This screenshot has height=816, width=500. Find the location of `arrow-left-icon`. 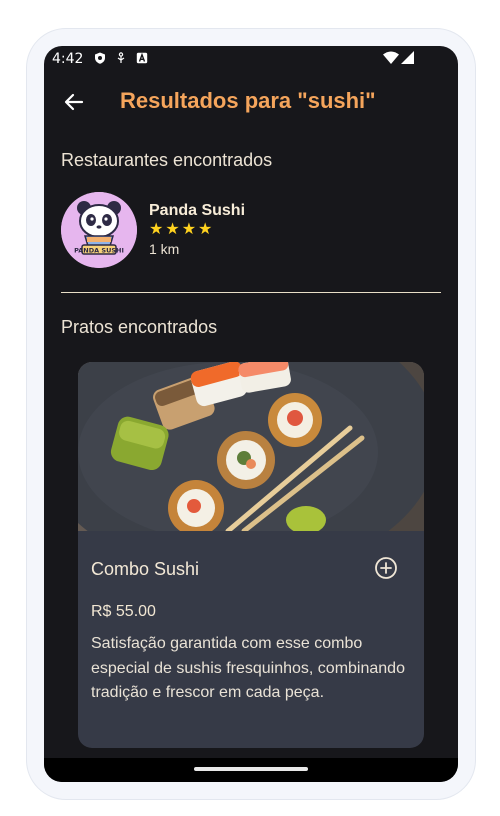

arrow-left-icon is located at coordinates (74, 102).